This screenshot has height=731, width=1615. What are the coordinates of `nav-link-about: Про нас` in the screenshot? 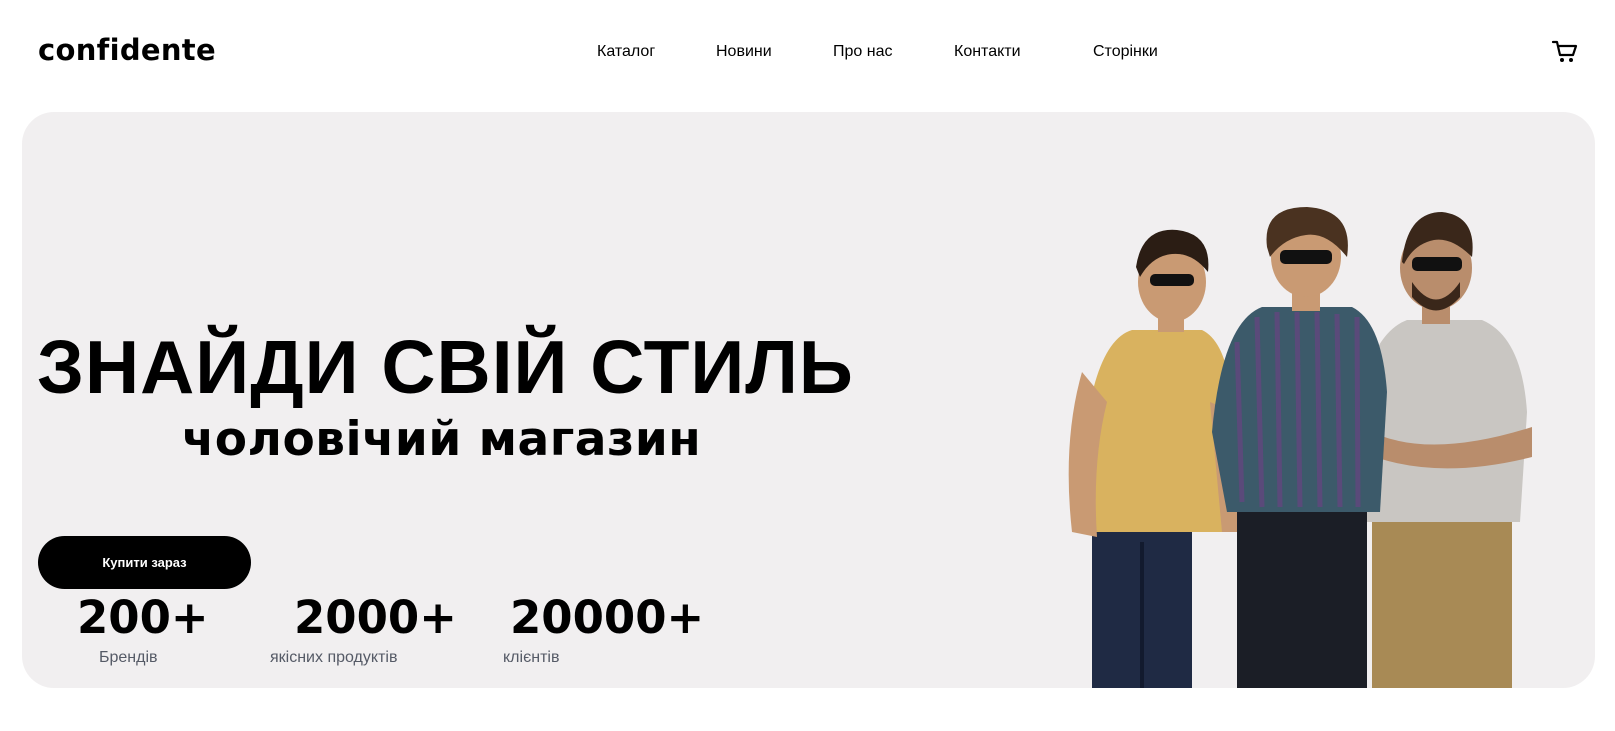 It's located at (862, 52).